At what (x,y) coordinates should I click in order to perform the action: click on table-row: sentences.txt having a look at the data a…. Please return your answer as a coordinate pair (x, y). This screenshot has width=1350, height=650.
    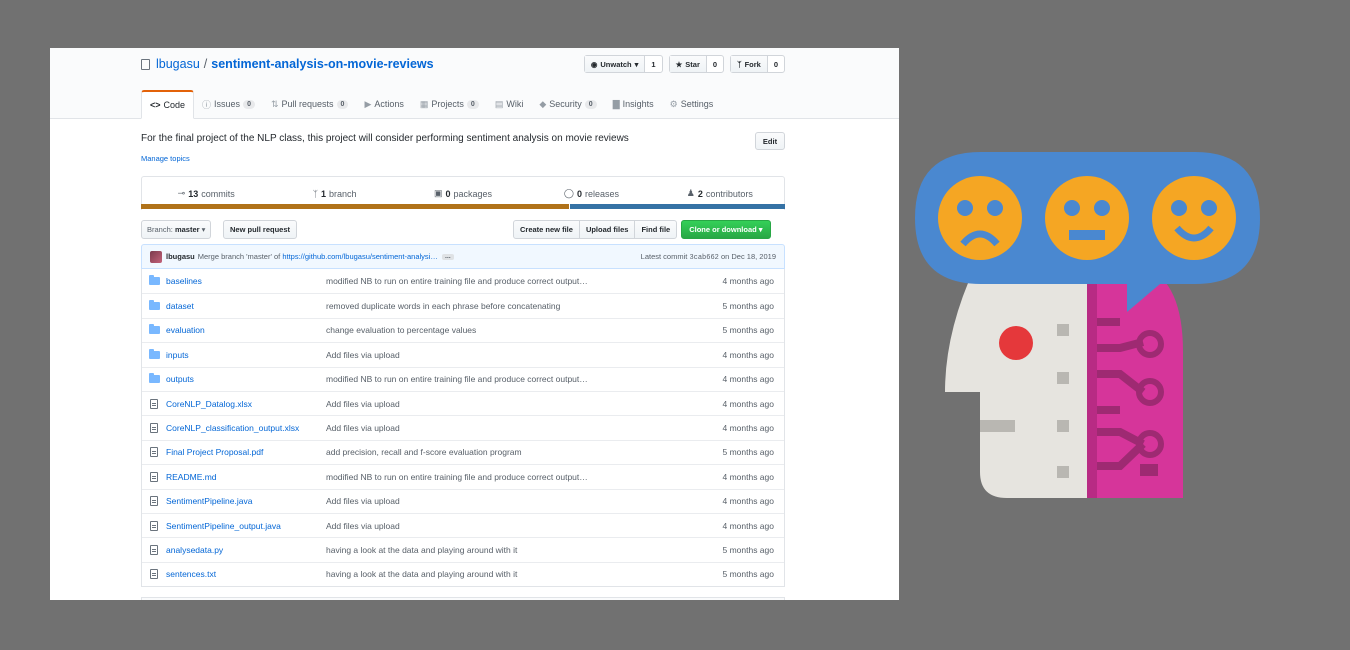
    Looking at the image, I should click on (463, 573).